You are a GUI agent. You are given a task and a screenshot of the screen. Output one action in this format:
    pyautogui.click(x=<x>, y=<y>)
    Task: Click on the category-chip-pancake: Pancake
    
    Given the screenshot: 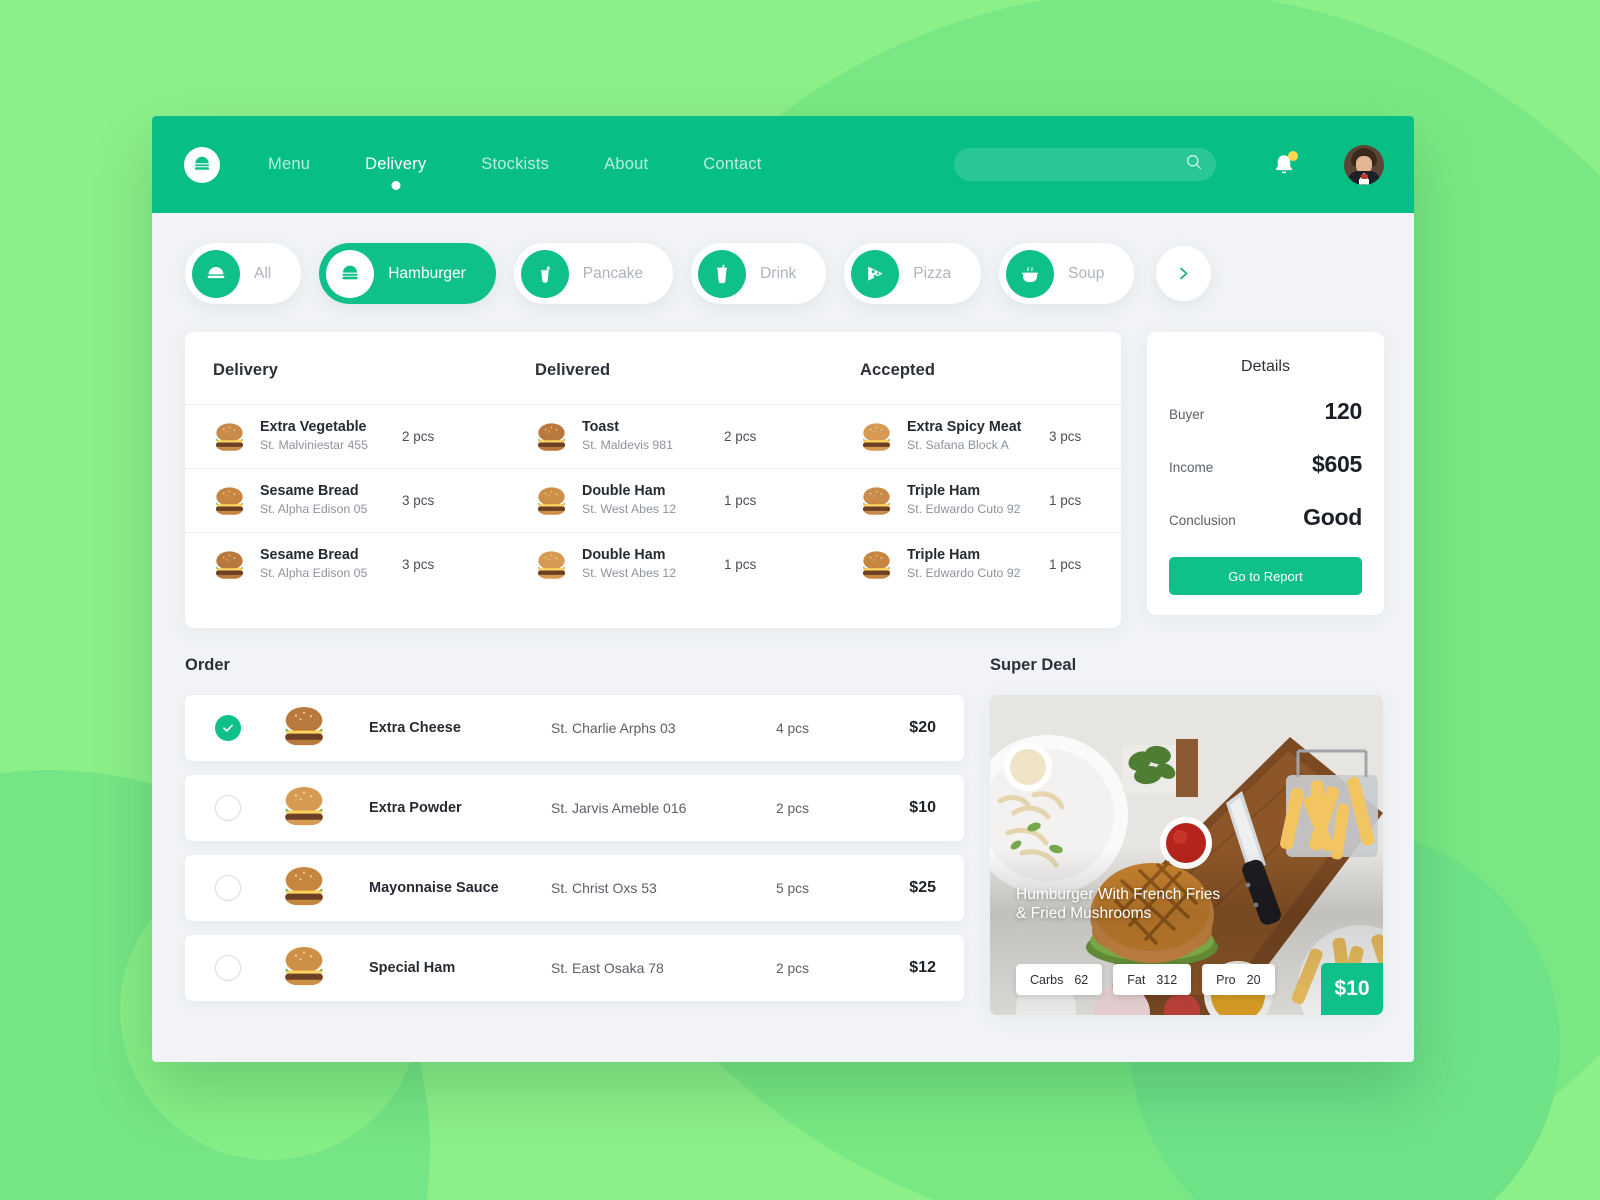 What is the action you would take?
    pyautogui.click(x=593, y=273)
    